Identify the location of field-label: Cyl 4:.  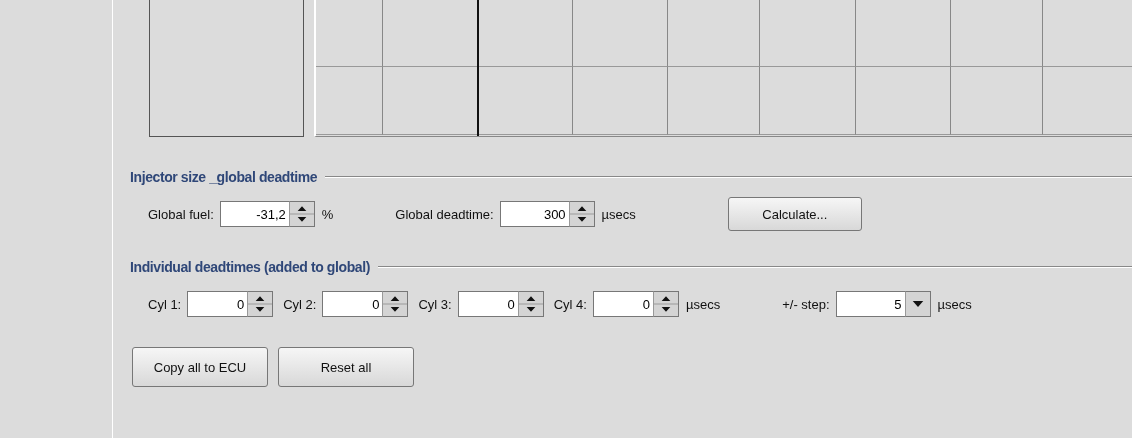
(570, 304).